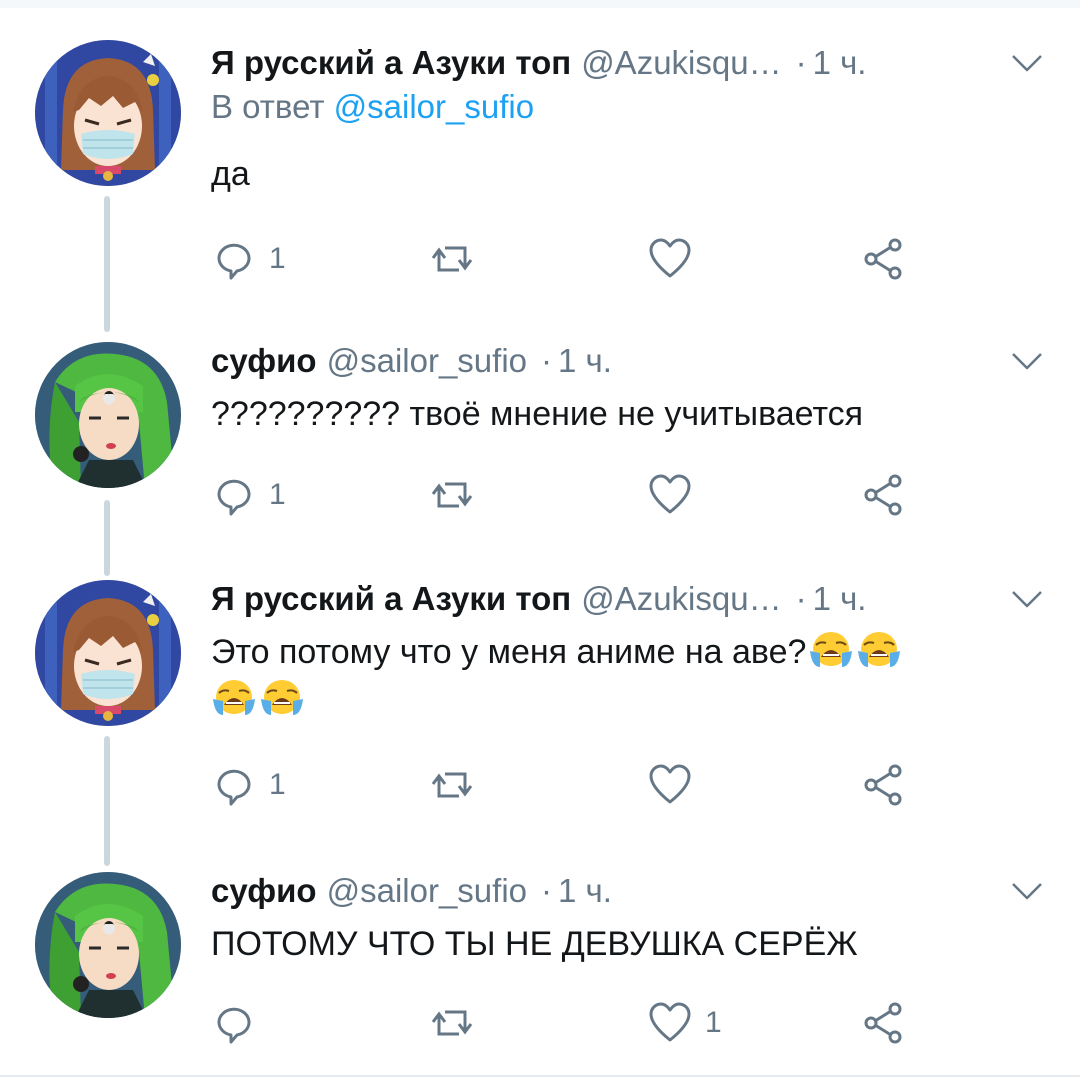 This screenshot has width=1080, height=1083. What do you see at coordinates (540, 1076) in the screenshot?
I see `bottom-divider` at bounding box center [540, 1076].